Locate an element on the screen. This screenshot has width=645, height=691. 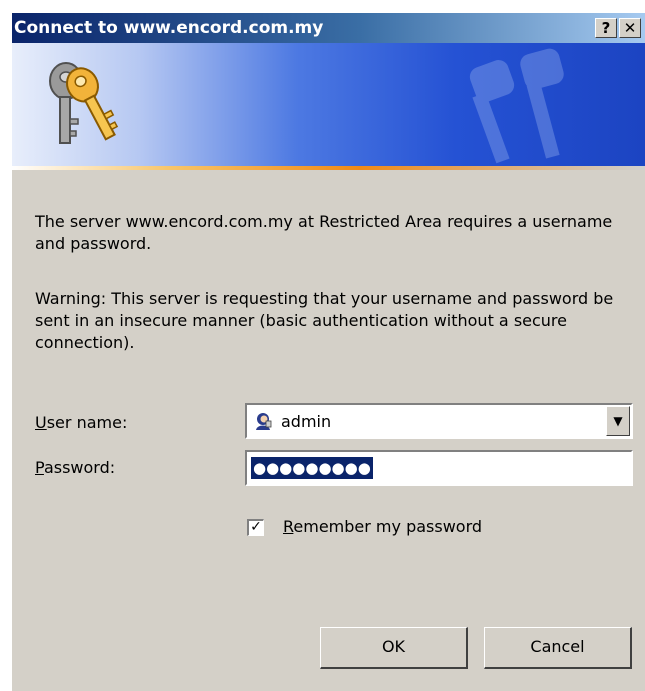
username-label: User name: is located at coordinates (81, 422).